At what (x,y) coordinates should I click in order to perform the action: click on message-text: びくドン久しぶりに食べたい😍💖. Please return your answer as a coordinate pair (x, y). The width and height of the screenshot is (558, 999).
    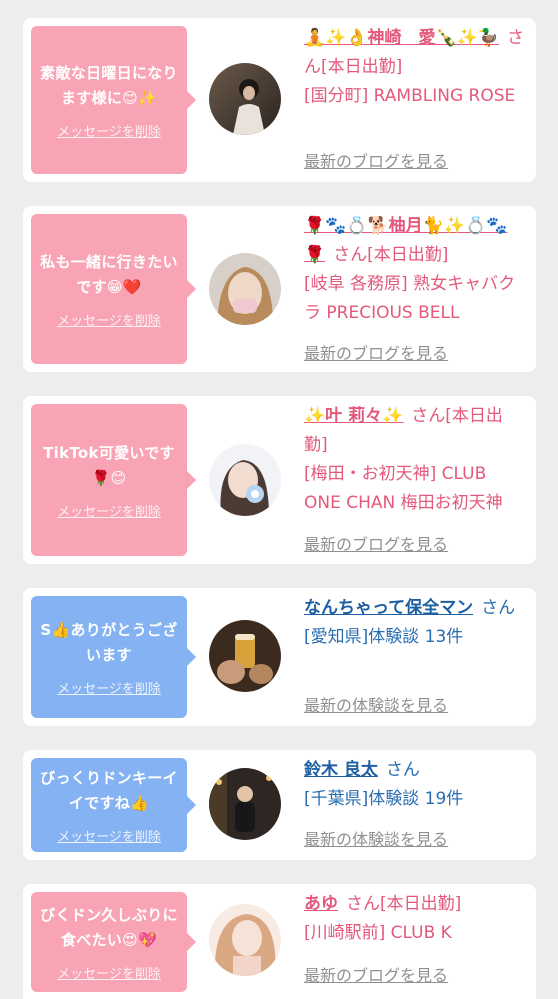
    Looking at the image, I should click on (109, 927).